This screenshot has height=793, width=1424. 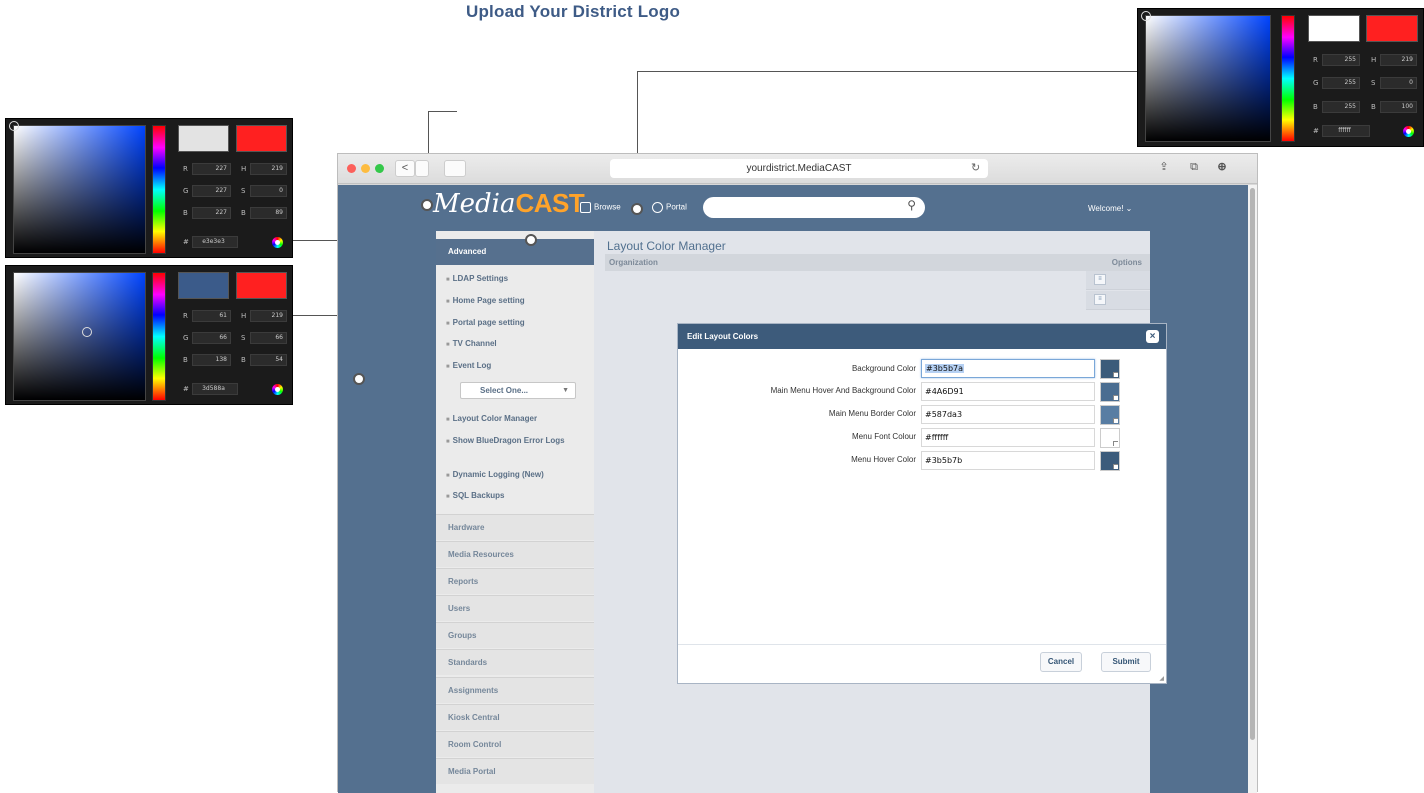 I want to click on share-icon: ⇪, so click(x=1164, y=168).